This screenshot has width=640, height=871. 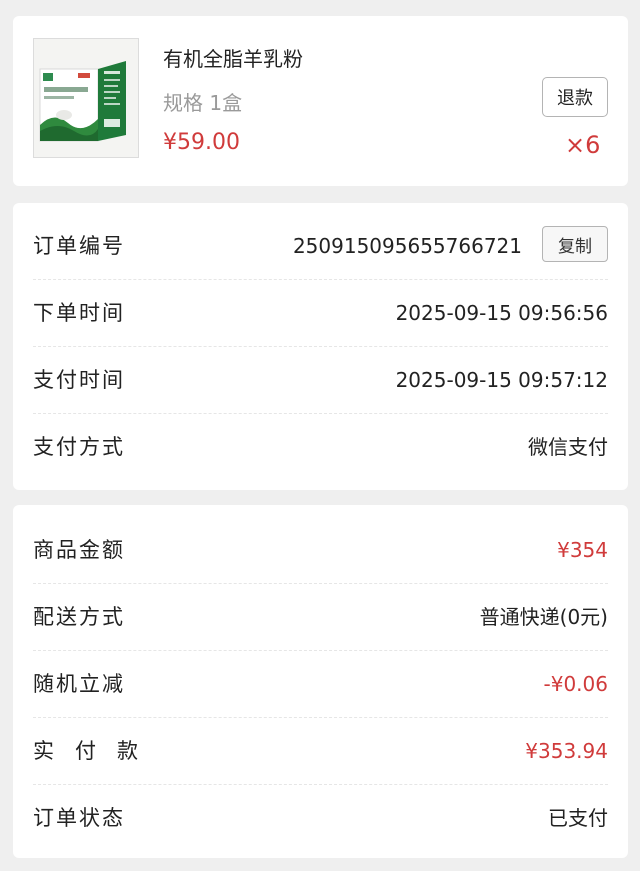 What do you see at coordinates (320, 617) in the screenshot?
I see `delivery-row: 配送方式 普通快递(0元)` at bounding box center [320, 617].